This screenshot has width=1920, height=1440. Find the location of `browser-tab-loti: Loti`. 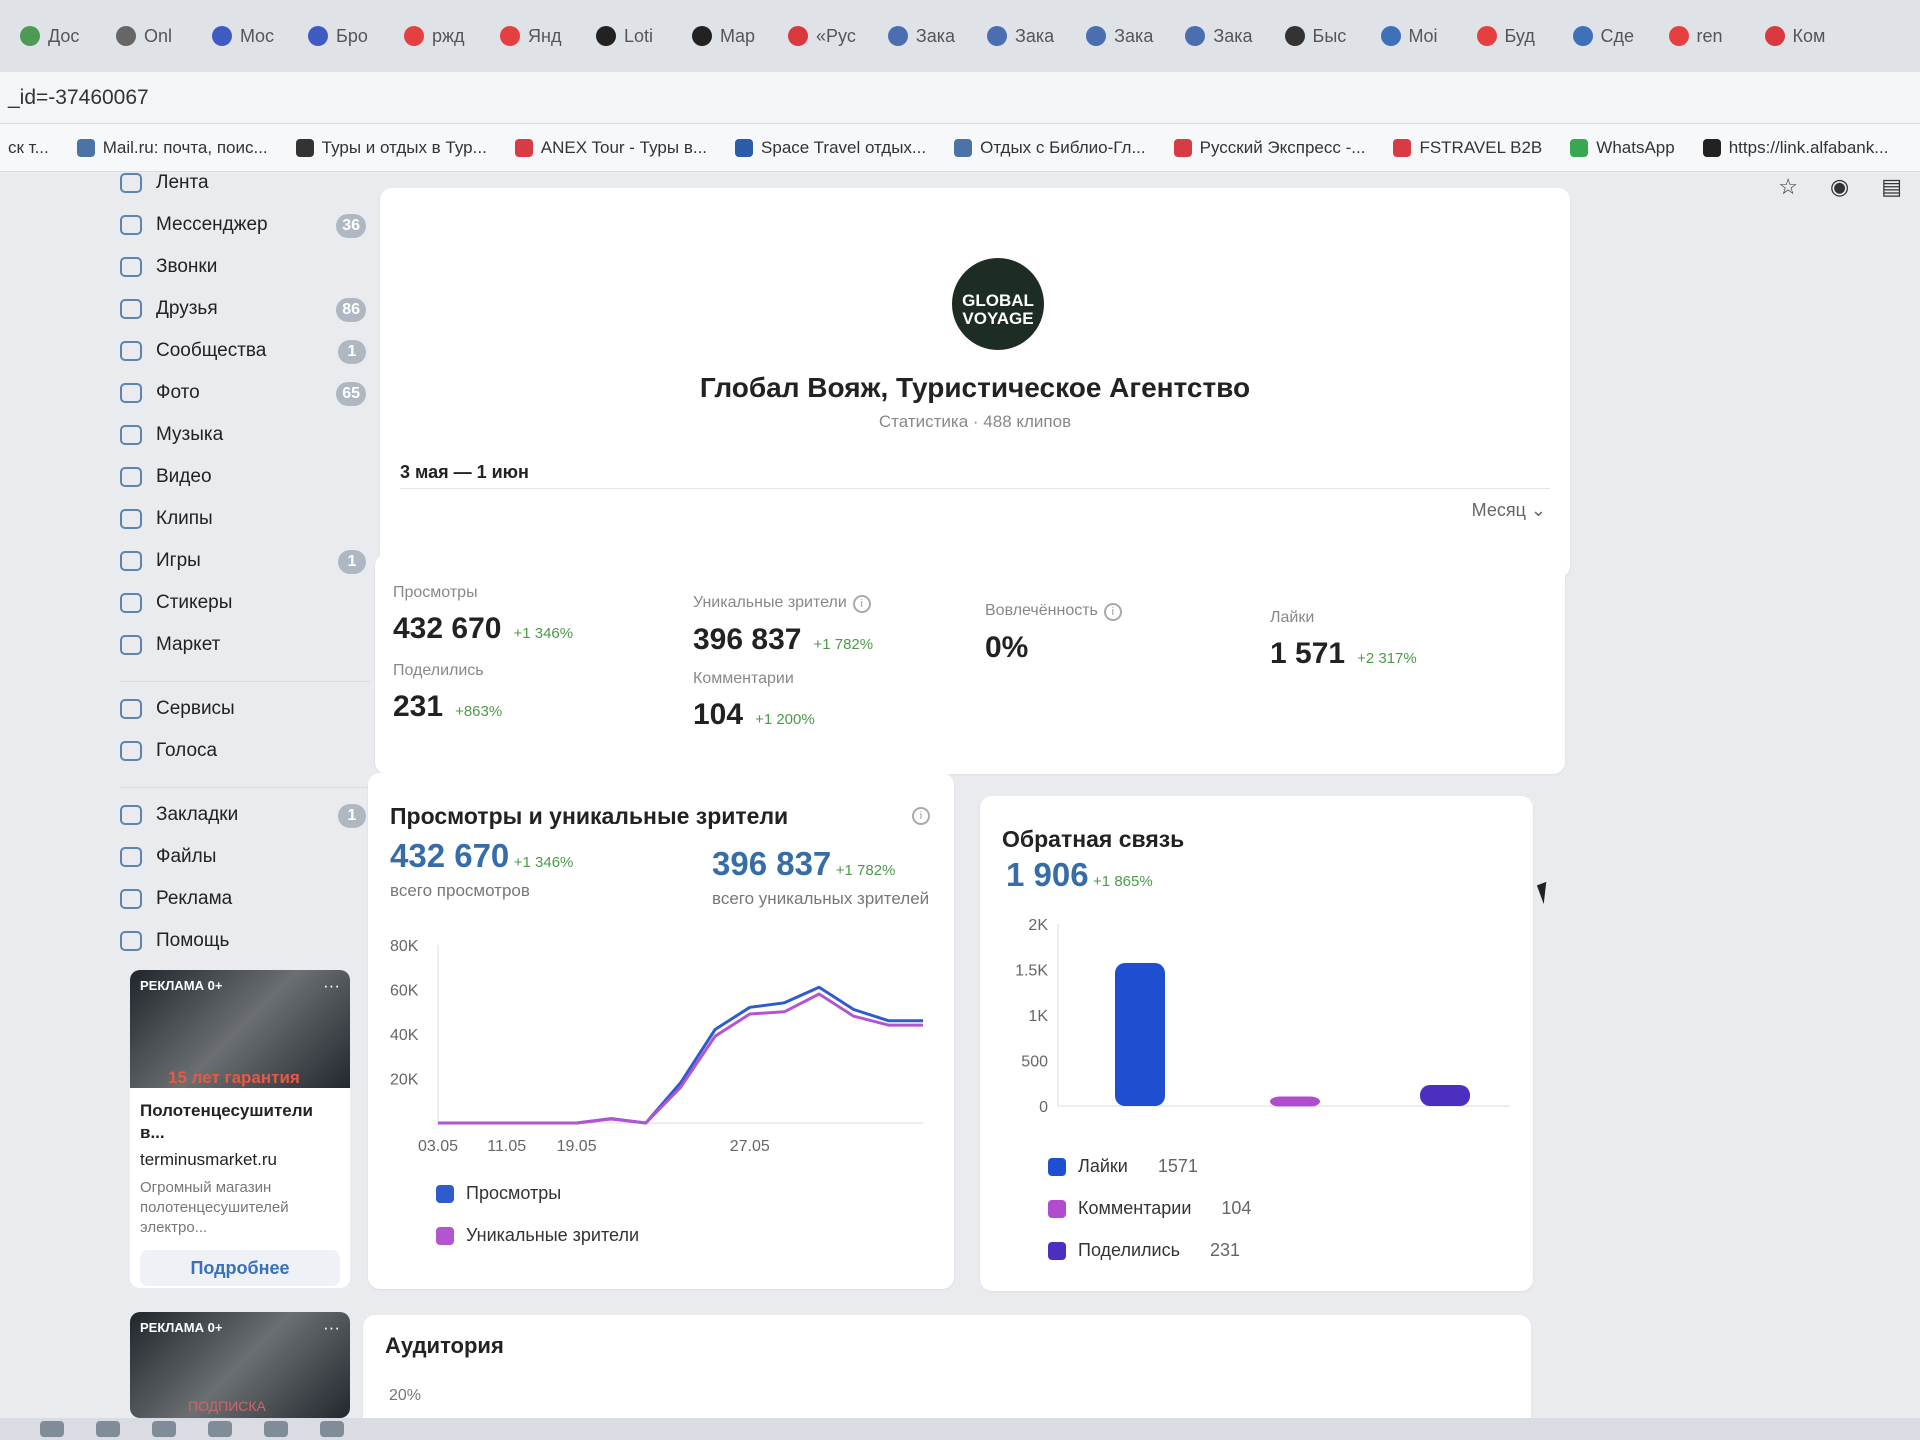

browser-tab-loti: Loti is located at coordinates (628, 36).